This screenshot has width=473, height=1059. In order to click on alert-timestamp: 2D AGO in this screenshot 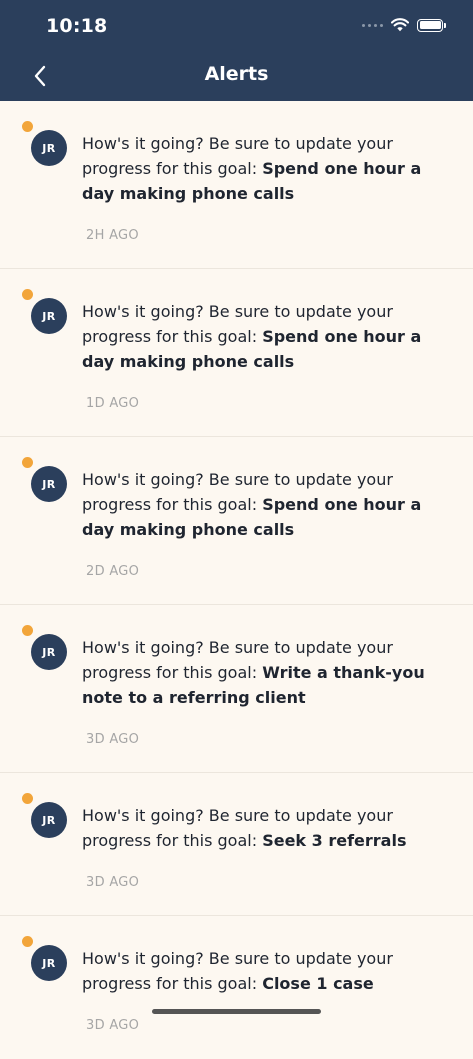, I will do `click(113, 571)`.